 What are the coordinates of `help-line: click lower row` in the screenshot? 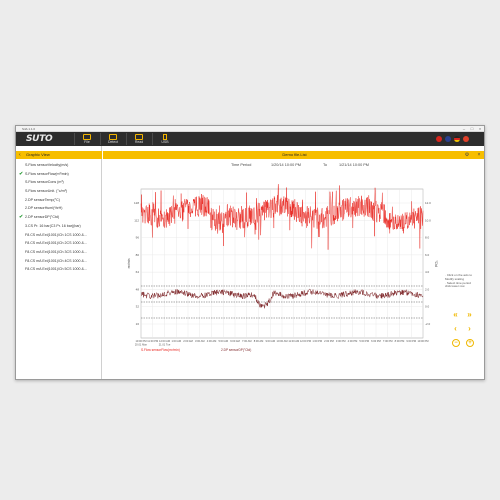 It's located at (455, 286).